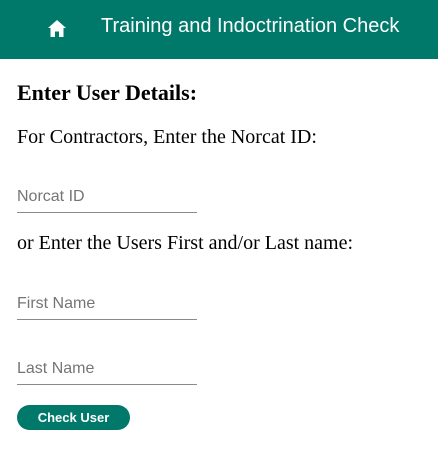 The width and height of the screenshot is (438, 449). Describe the element at coordinates (167, 137) in the screenshot. I see `contractor-prompt: For Contractors, Enter the Norcat ID:` at that location.